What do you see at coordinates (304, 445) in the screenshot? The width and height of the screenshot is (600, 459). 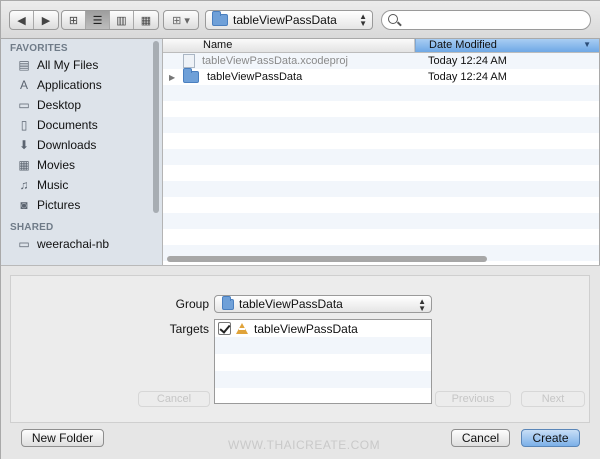 I see `watermark: WWW.THAICREATE.COM` at bounding box center [304, 445].